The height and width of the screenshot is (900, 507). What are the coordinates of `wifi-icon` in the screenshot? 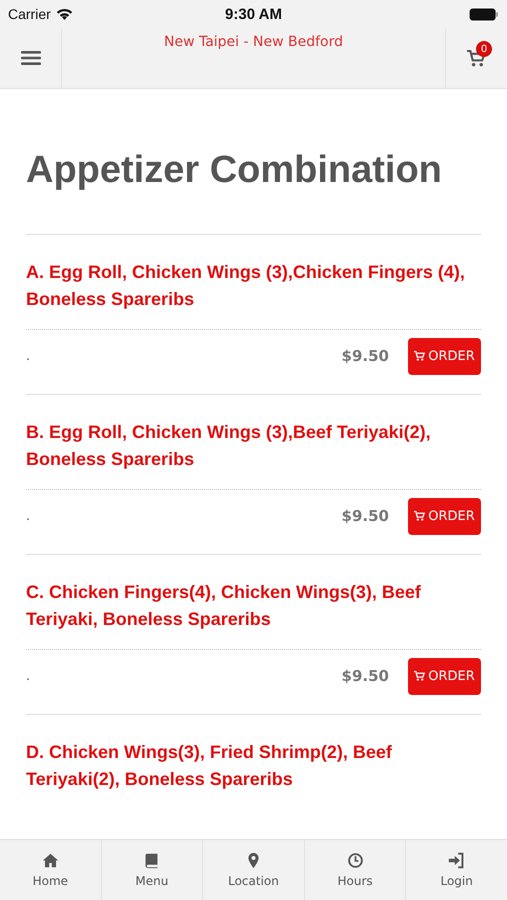 It's located at (64, 14).